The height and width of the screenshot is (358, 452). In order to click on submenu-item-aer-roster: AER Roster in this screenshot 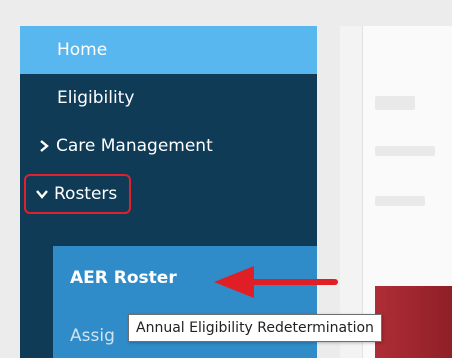, I will do `click(123, 278)`.